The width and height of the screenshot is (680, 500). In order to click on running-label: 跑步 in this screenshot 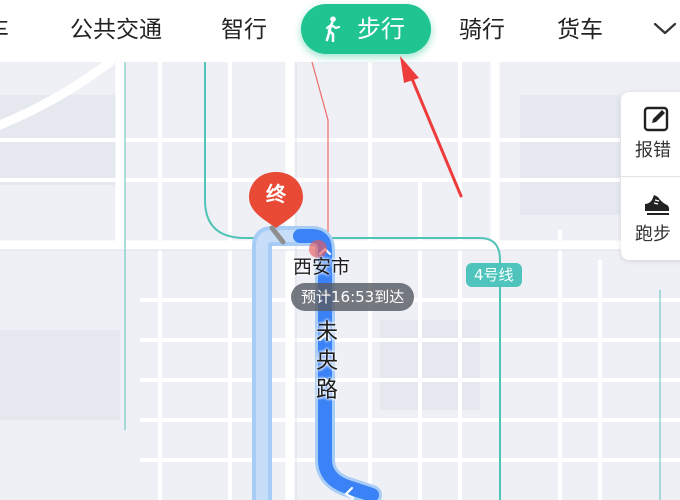, I will do `click(653, 234)`.